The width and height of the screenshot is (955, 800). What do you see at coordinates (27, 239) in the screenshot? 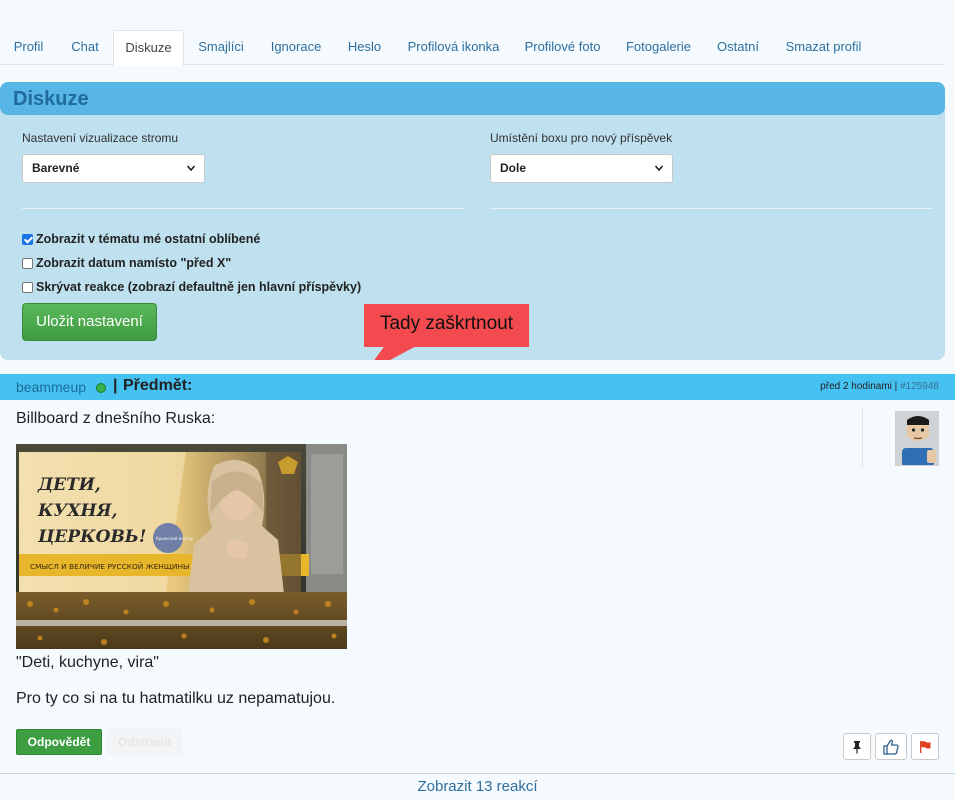
I see `checkbox-checked` at bounding box center [27, 239].